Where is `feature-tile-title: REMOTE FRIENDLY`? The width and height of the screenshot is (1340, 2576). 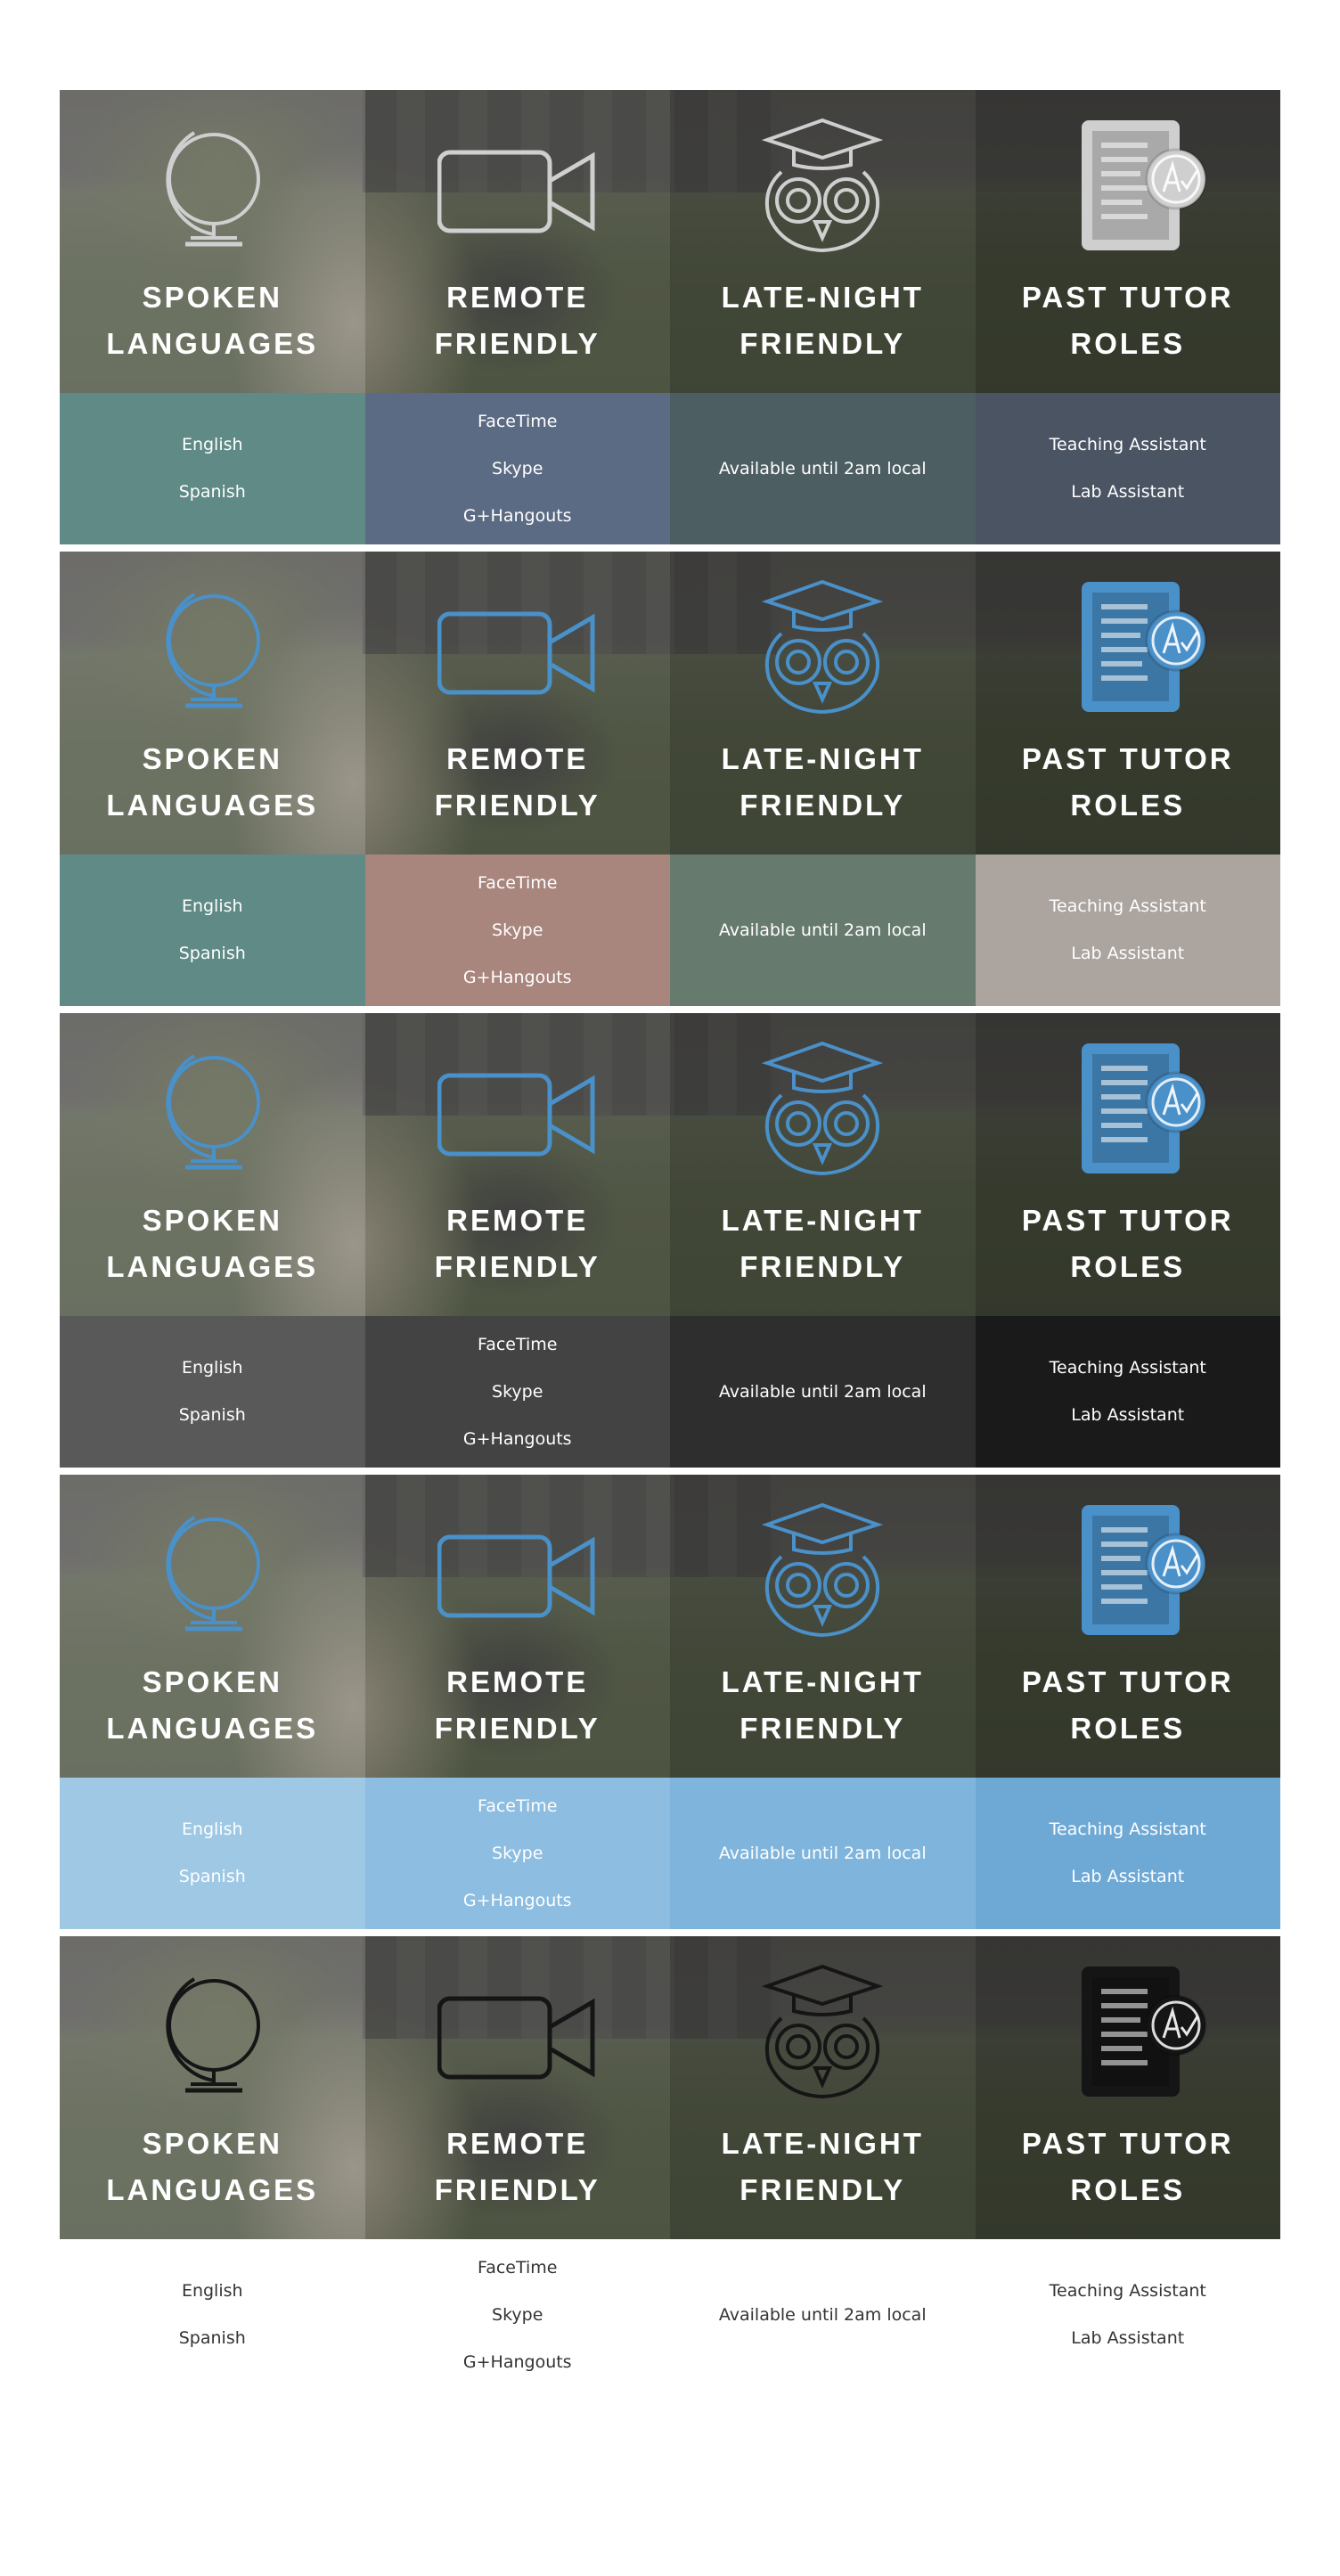 feature-tile-title: REMOTE FRIENDLY is located at coordinates (518, 782).